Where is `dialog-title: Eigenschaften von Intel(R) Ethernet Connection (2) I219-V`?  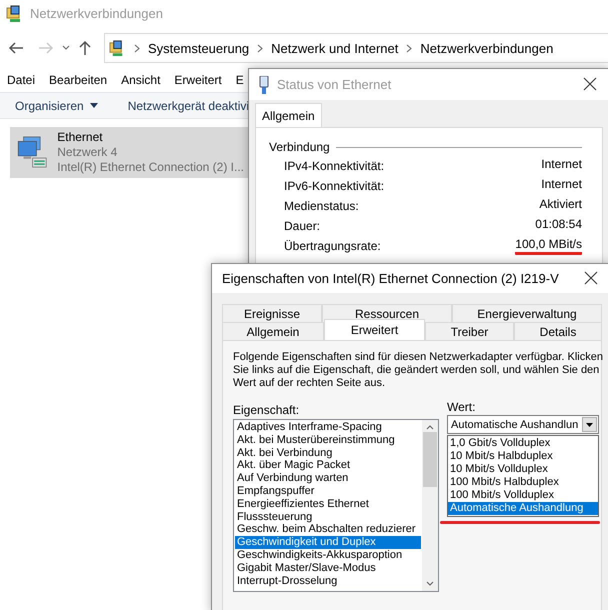
dialog-title: Eigenschaften von Intel(R) Ethernet Connection (2) I219-V is located at coordinates (391, 278).